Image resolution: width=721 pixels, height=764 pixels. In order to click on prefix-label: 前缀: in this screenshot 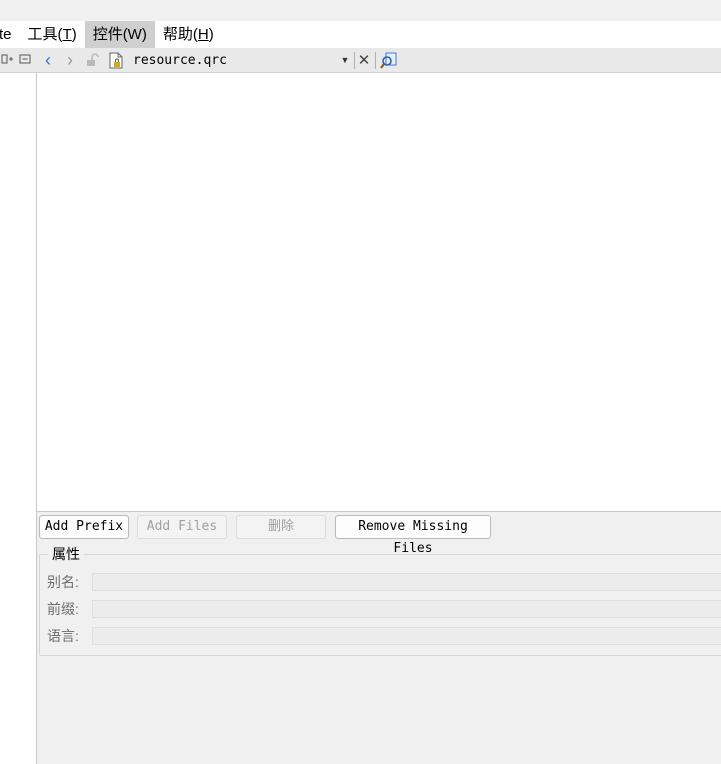, I will do `click(63, 609)`.